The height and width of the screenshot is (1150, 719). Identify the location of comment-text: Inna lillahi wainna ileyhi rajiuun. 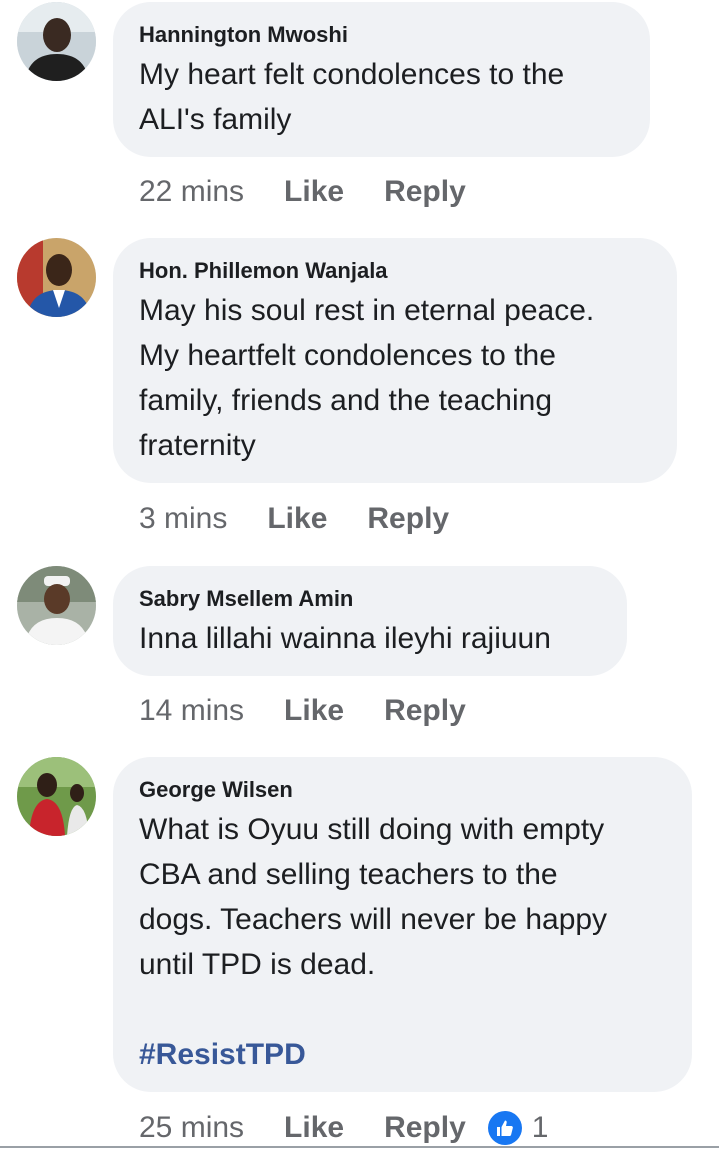
(345, 638).